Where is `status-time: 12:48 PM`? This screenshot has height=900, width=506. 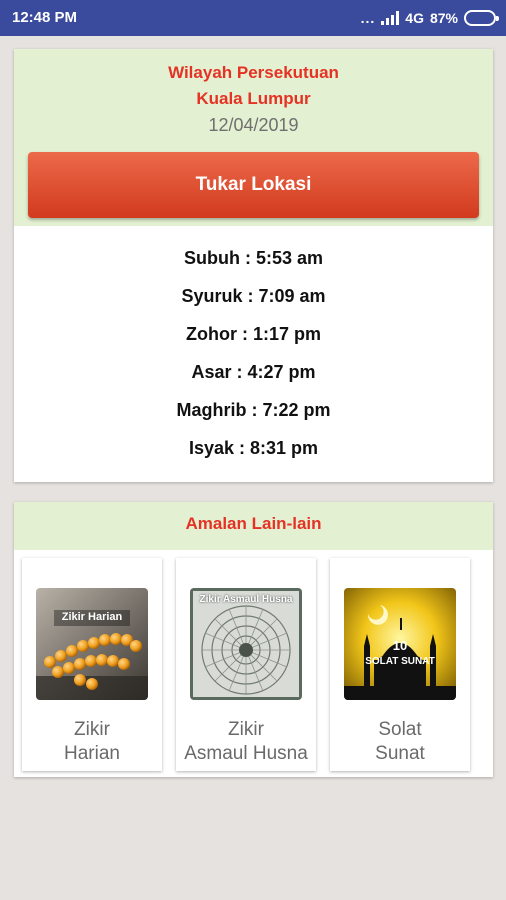
status-time: 12:48 PM is located at coordinates (45, 17).